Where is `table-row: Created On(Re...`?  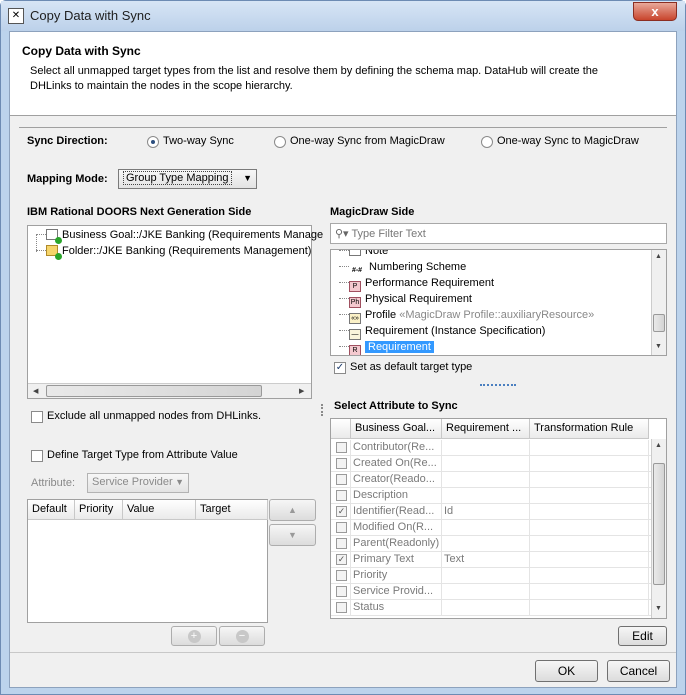 table-row: Created On(Re... is located at coordinates (491, 464).